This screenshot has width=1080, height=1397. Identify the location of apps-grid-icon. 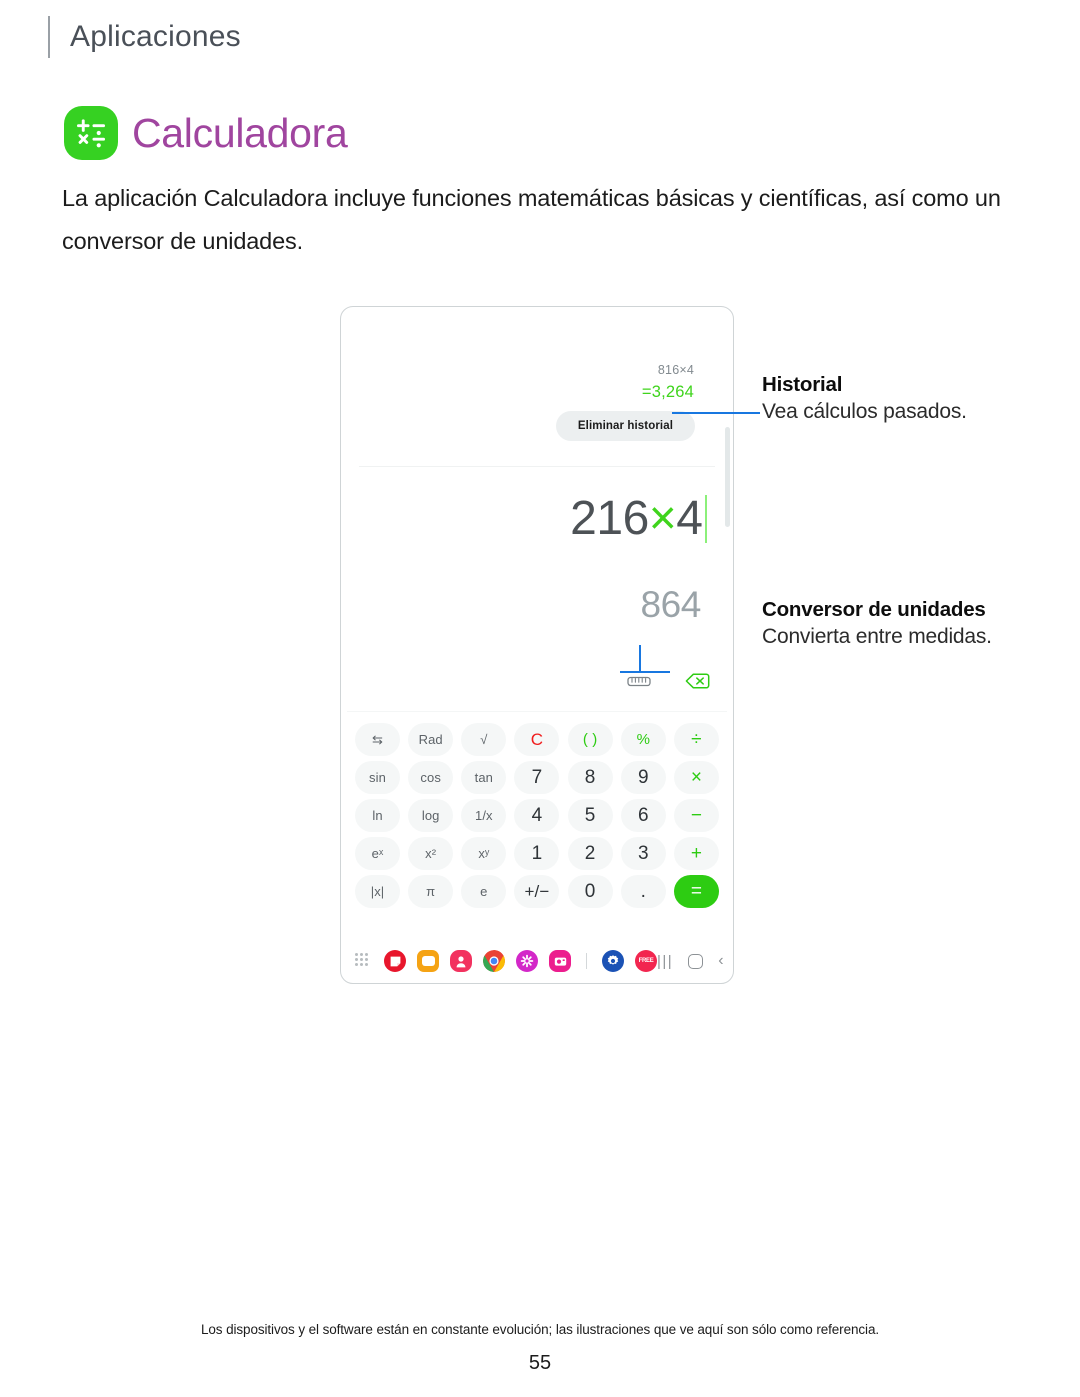
(361, 961).